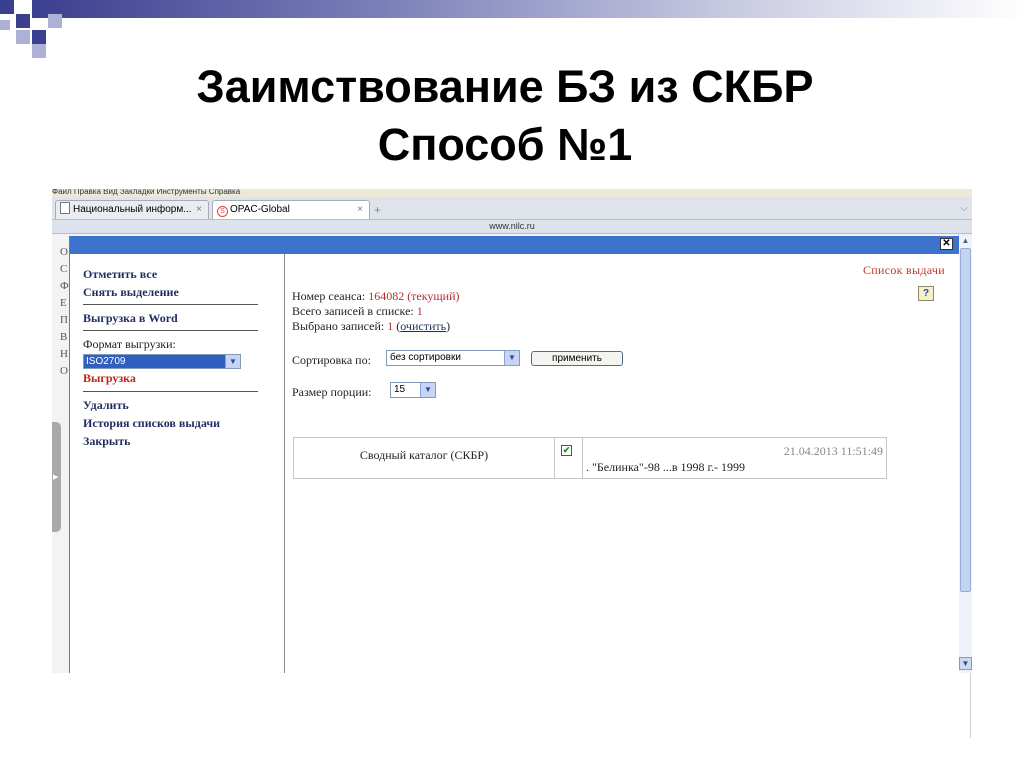 The height and width of the screenshot is (768, 1024). I want to click on selected-line: Выбрано записей: 1 (очистить), so click(371, 326).